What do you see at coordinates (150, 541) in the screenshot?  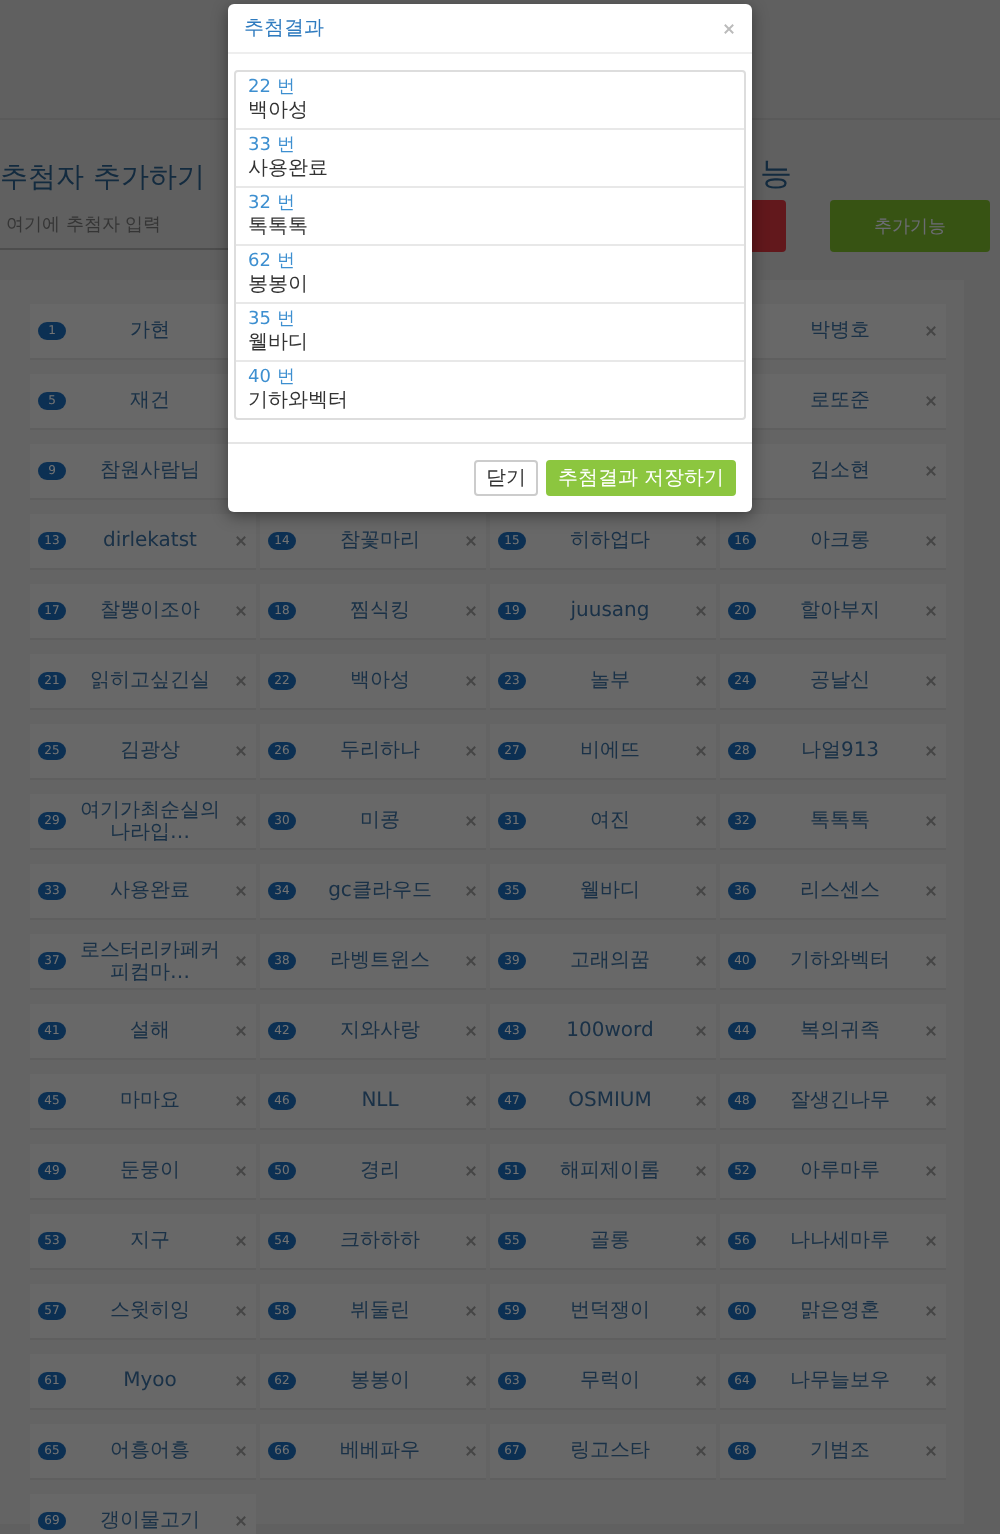 I see `participant-name: dirlekatst` at bounding box center [150, 541].